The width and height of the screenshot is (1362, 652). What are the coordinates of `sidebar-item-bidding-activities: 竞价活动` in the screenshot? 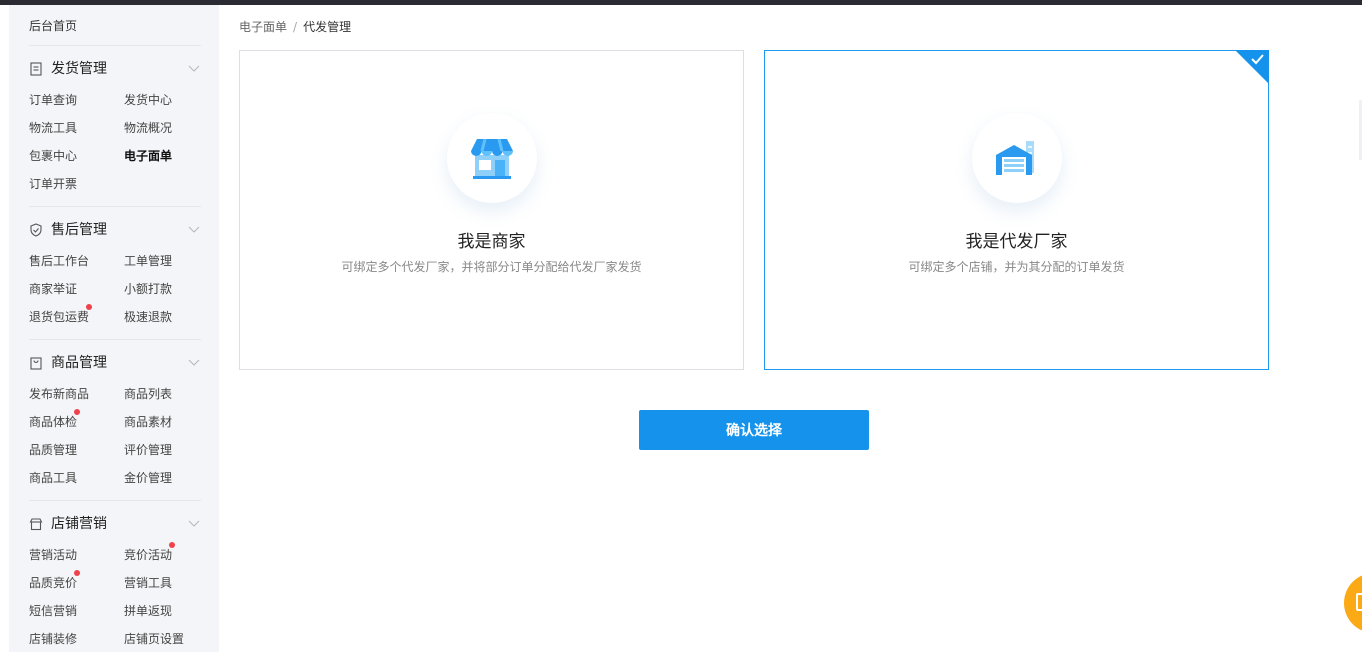 It's located at (148, 555).